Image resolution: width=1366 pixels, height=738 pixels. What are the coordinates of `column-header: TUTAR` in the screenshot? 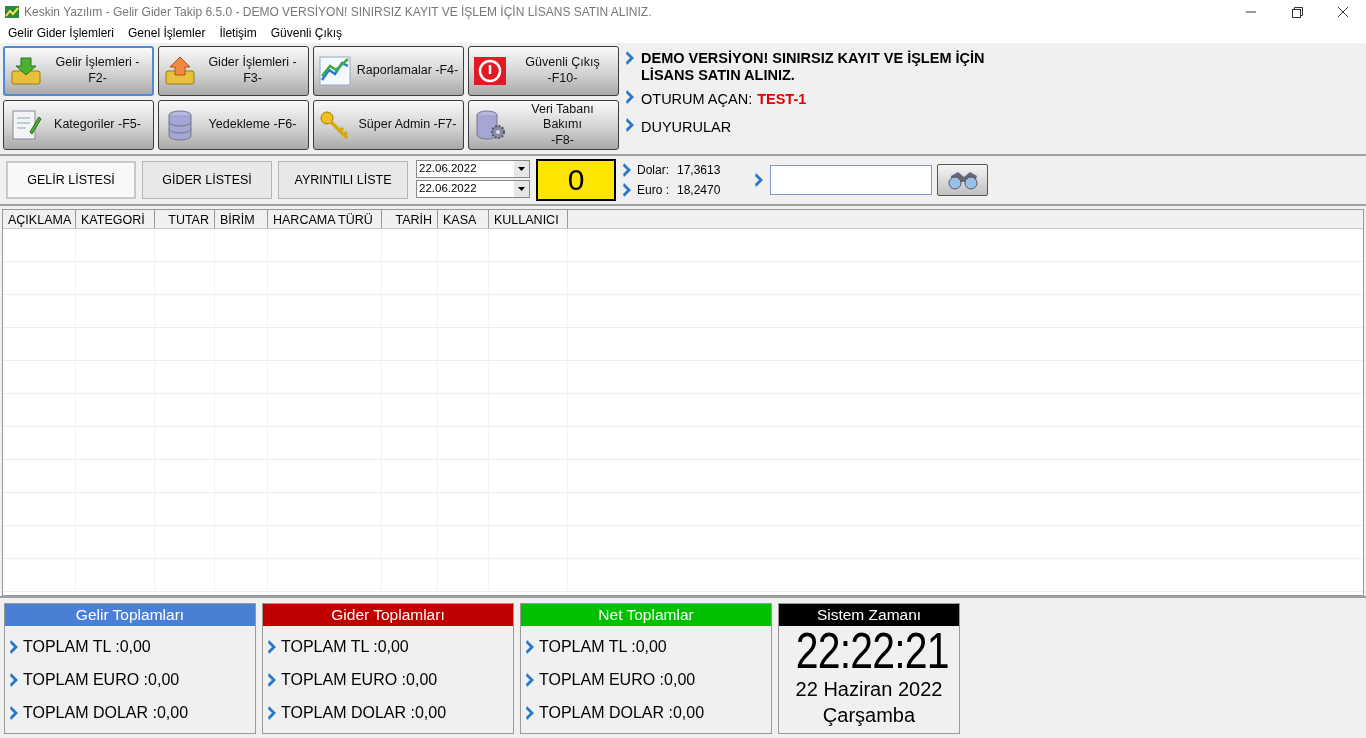 It's located at (185, 219).